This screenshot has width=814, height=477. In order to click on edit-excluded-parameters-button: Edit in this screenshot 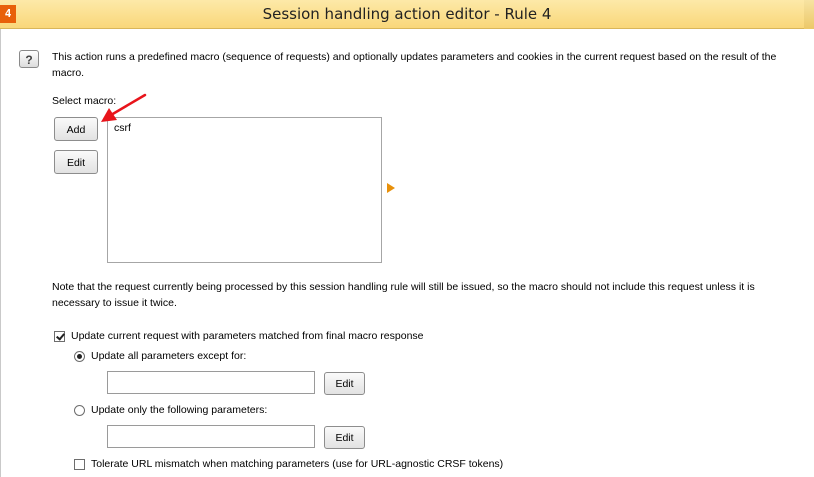, I will do `click(344, 383)`.